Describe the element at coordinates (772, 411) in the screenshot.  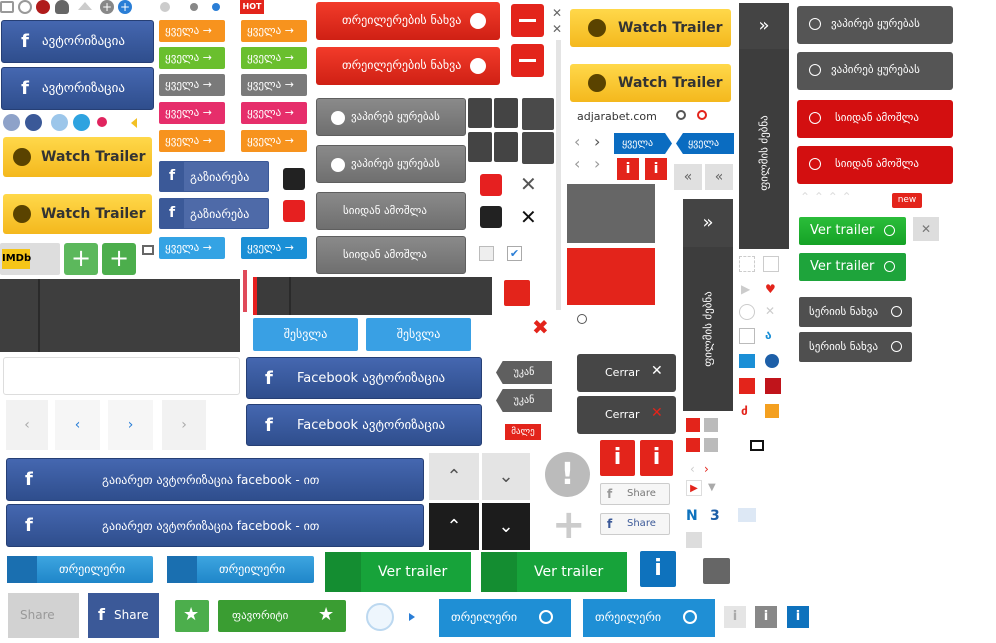
I see `channel-color-icon` at that location.